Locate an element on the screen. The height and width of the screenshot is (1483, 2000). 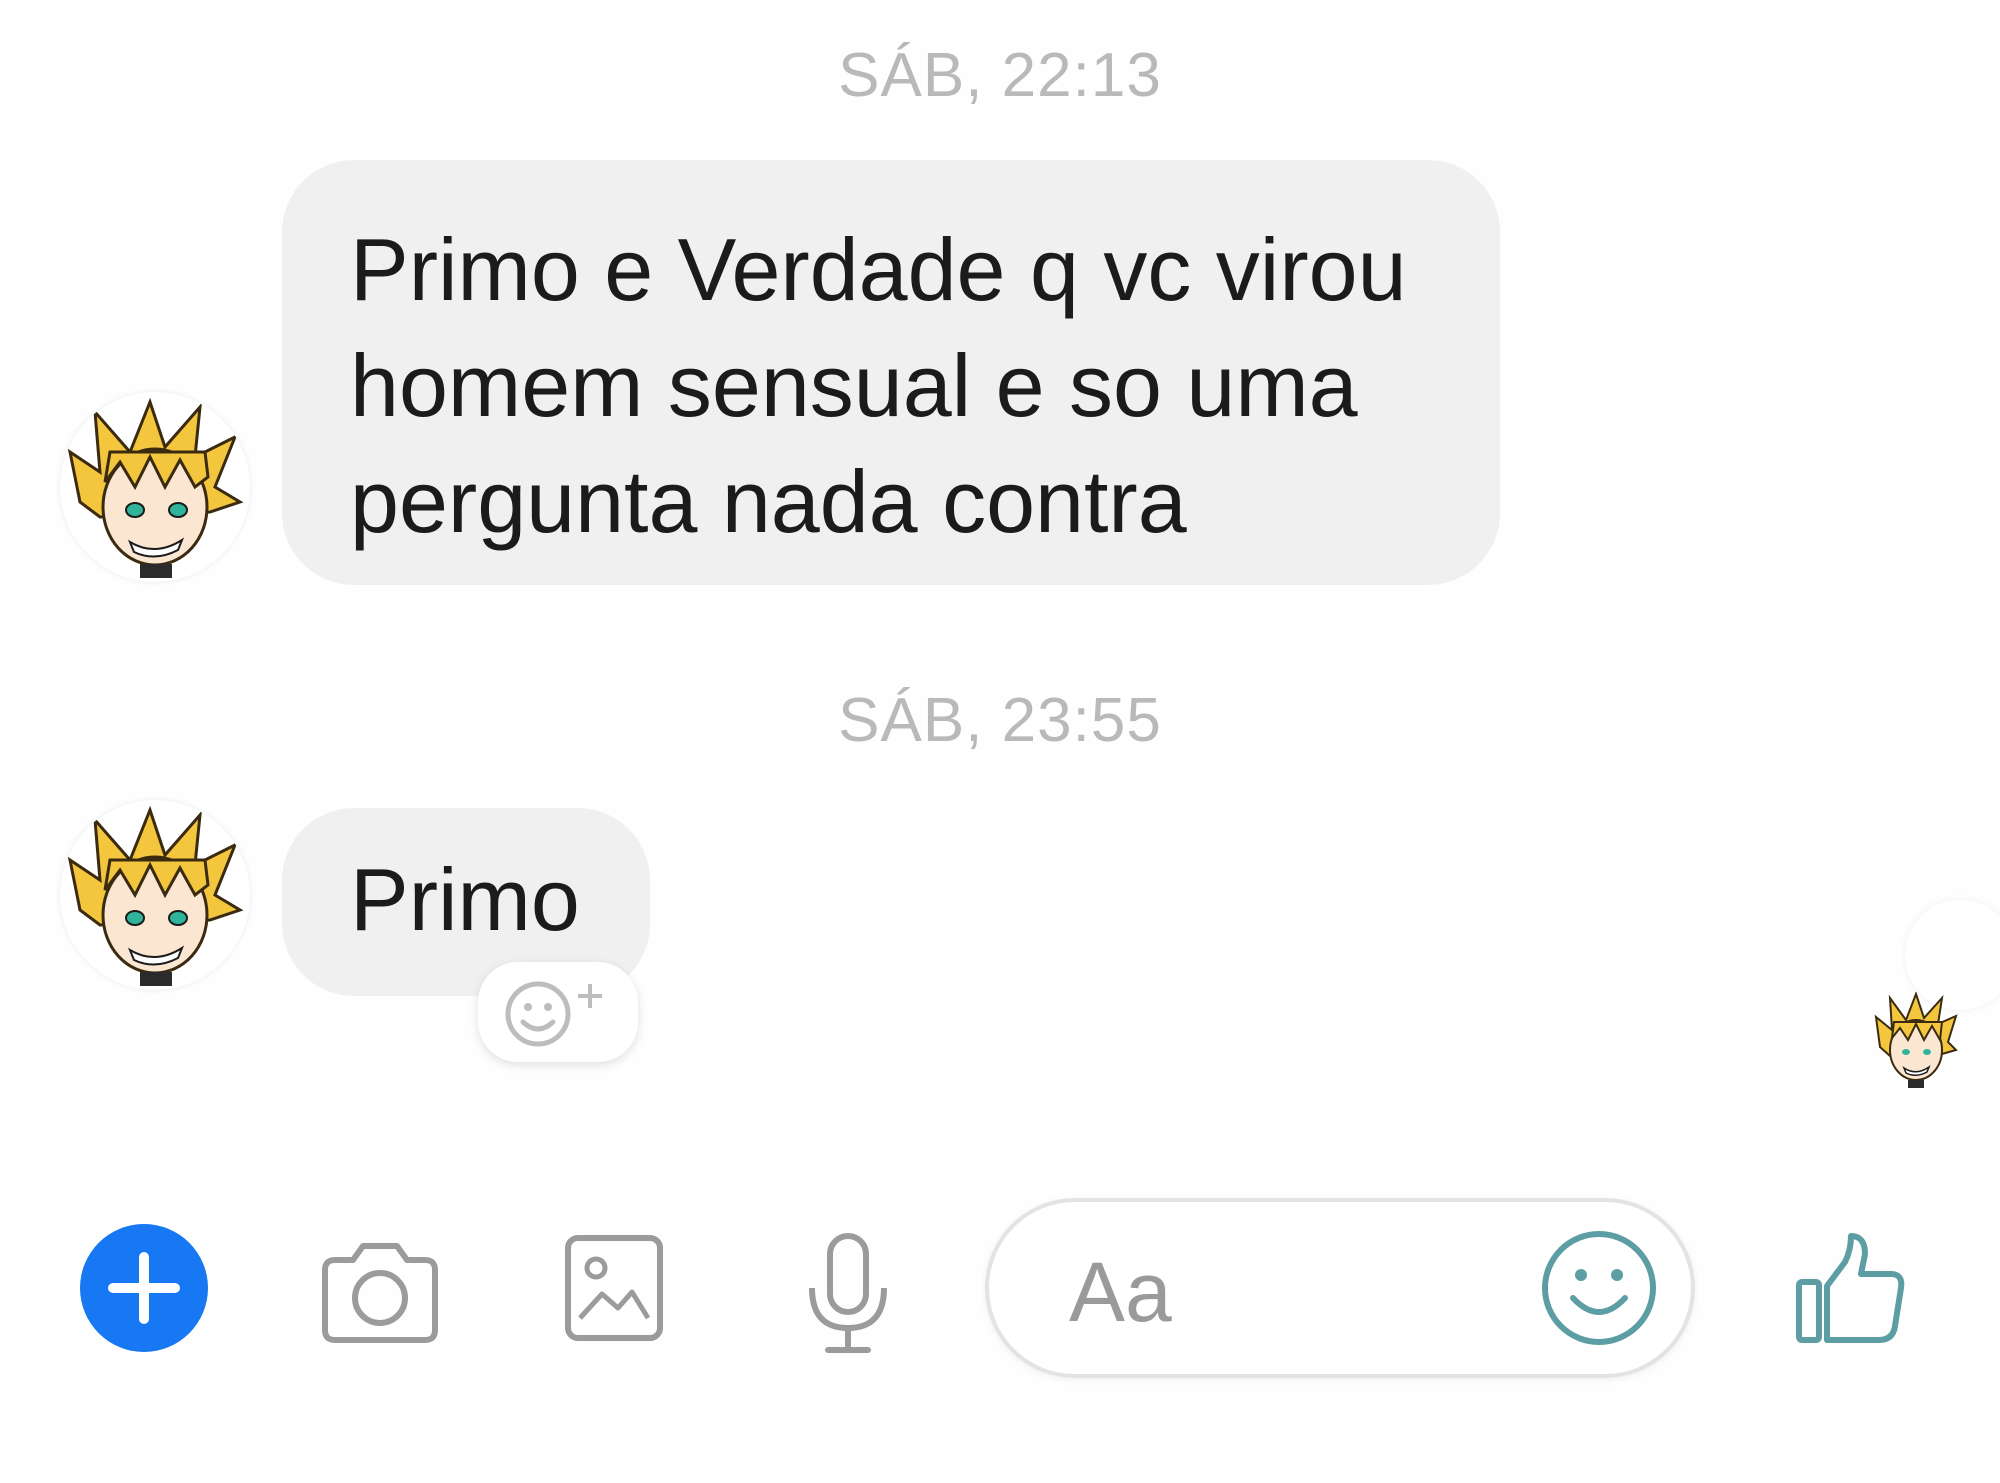
camera-button is located at coordinates (380, 1295).